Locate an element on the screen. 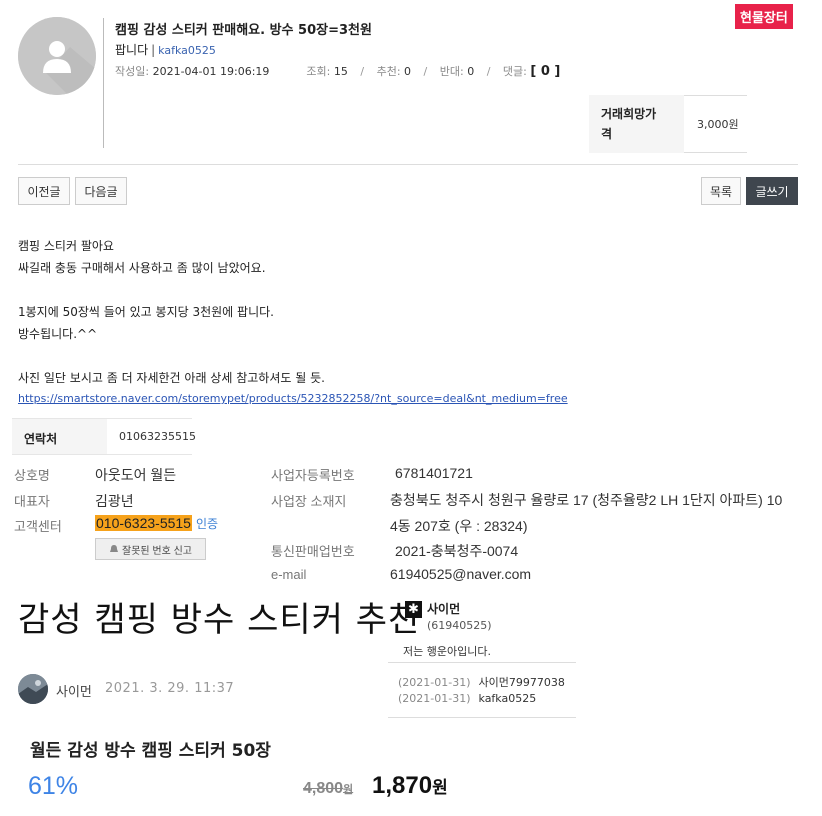 This screenshot has height=816, width=822. person-icon is located at coordinates (57, 56).